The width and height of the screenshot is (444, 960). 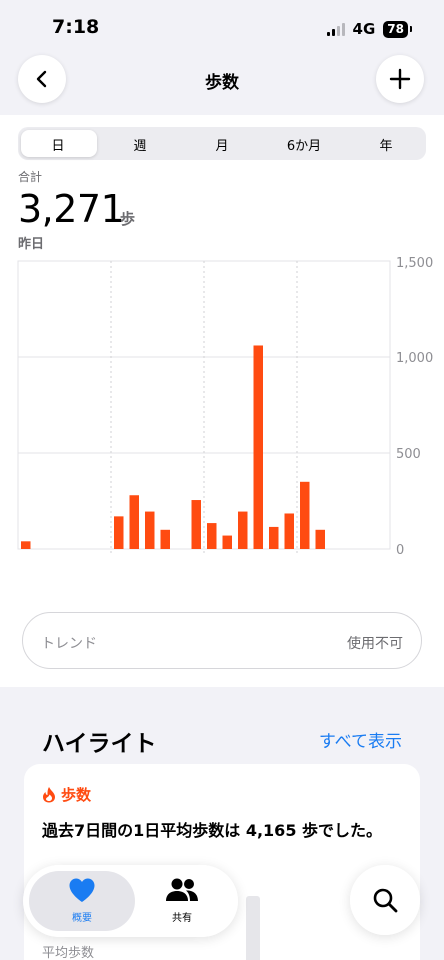 What do you see at coordinates (49, 795) in the screenshot?
I see `flame-icon` at bounding box center [49, 795].